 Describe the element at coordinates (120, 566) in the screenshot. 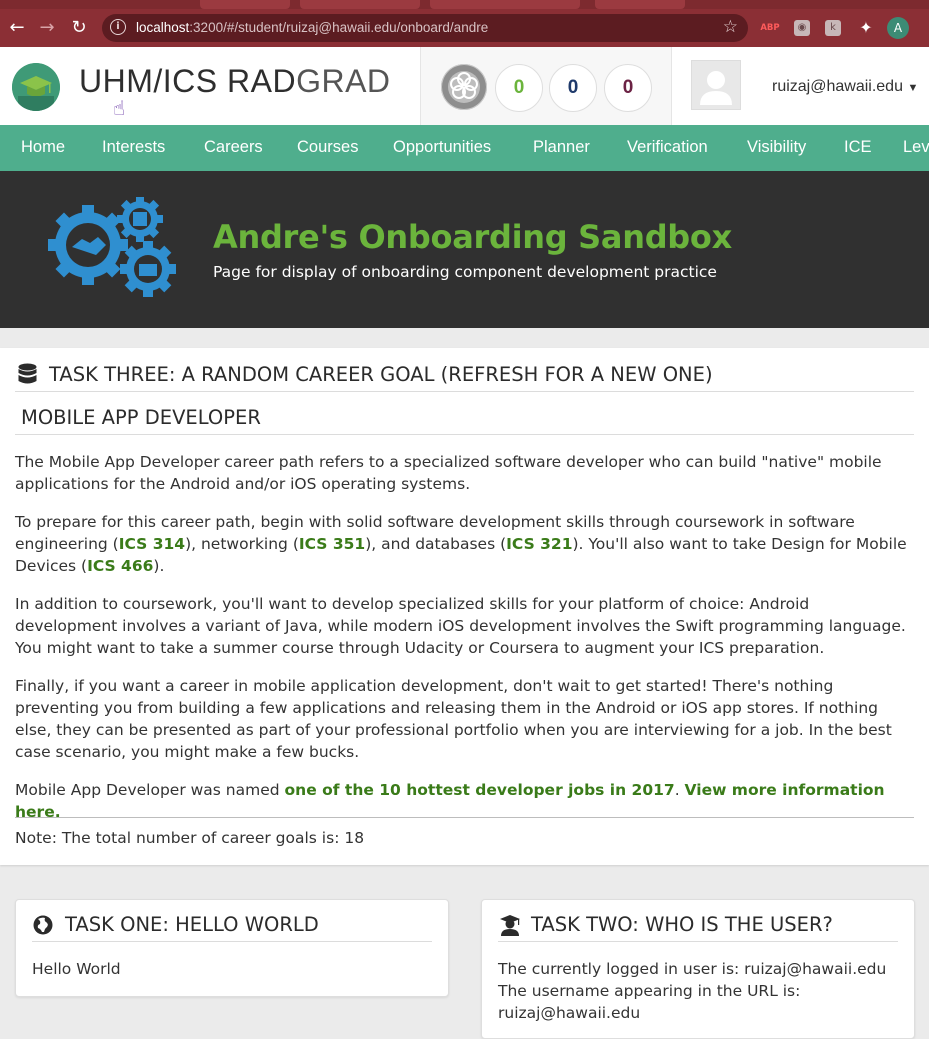

I see `course-link-ics466: ICS 466` at that location.